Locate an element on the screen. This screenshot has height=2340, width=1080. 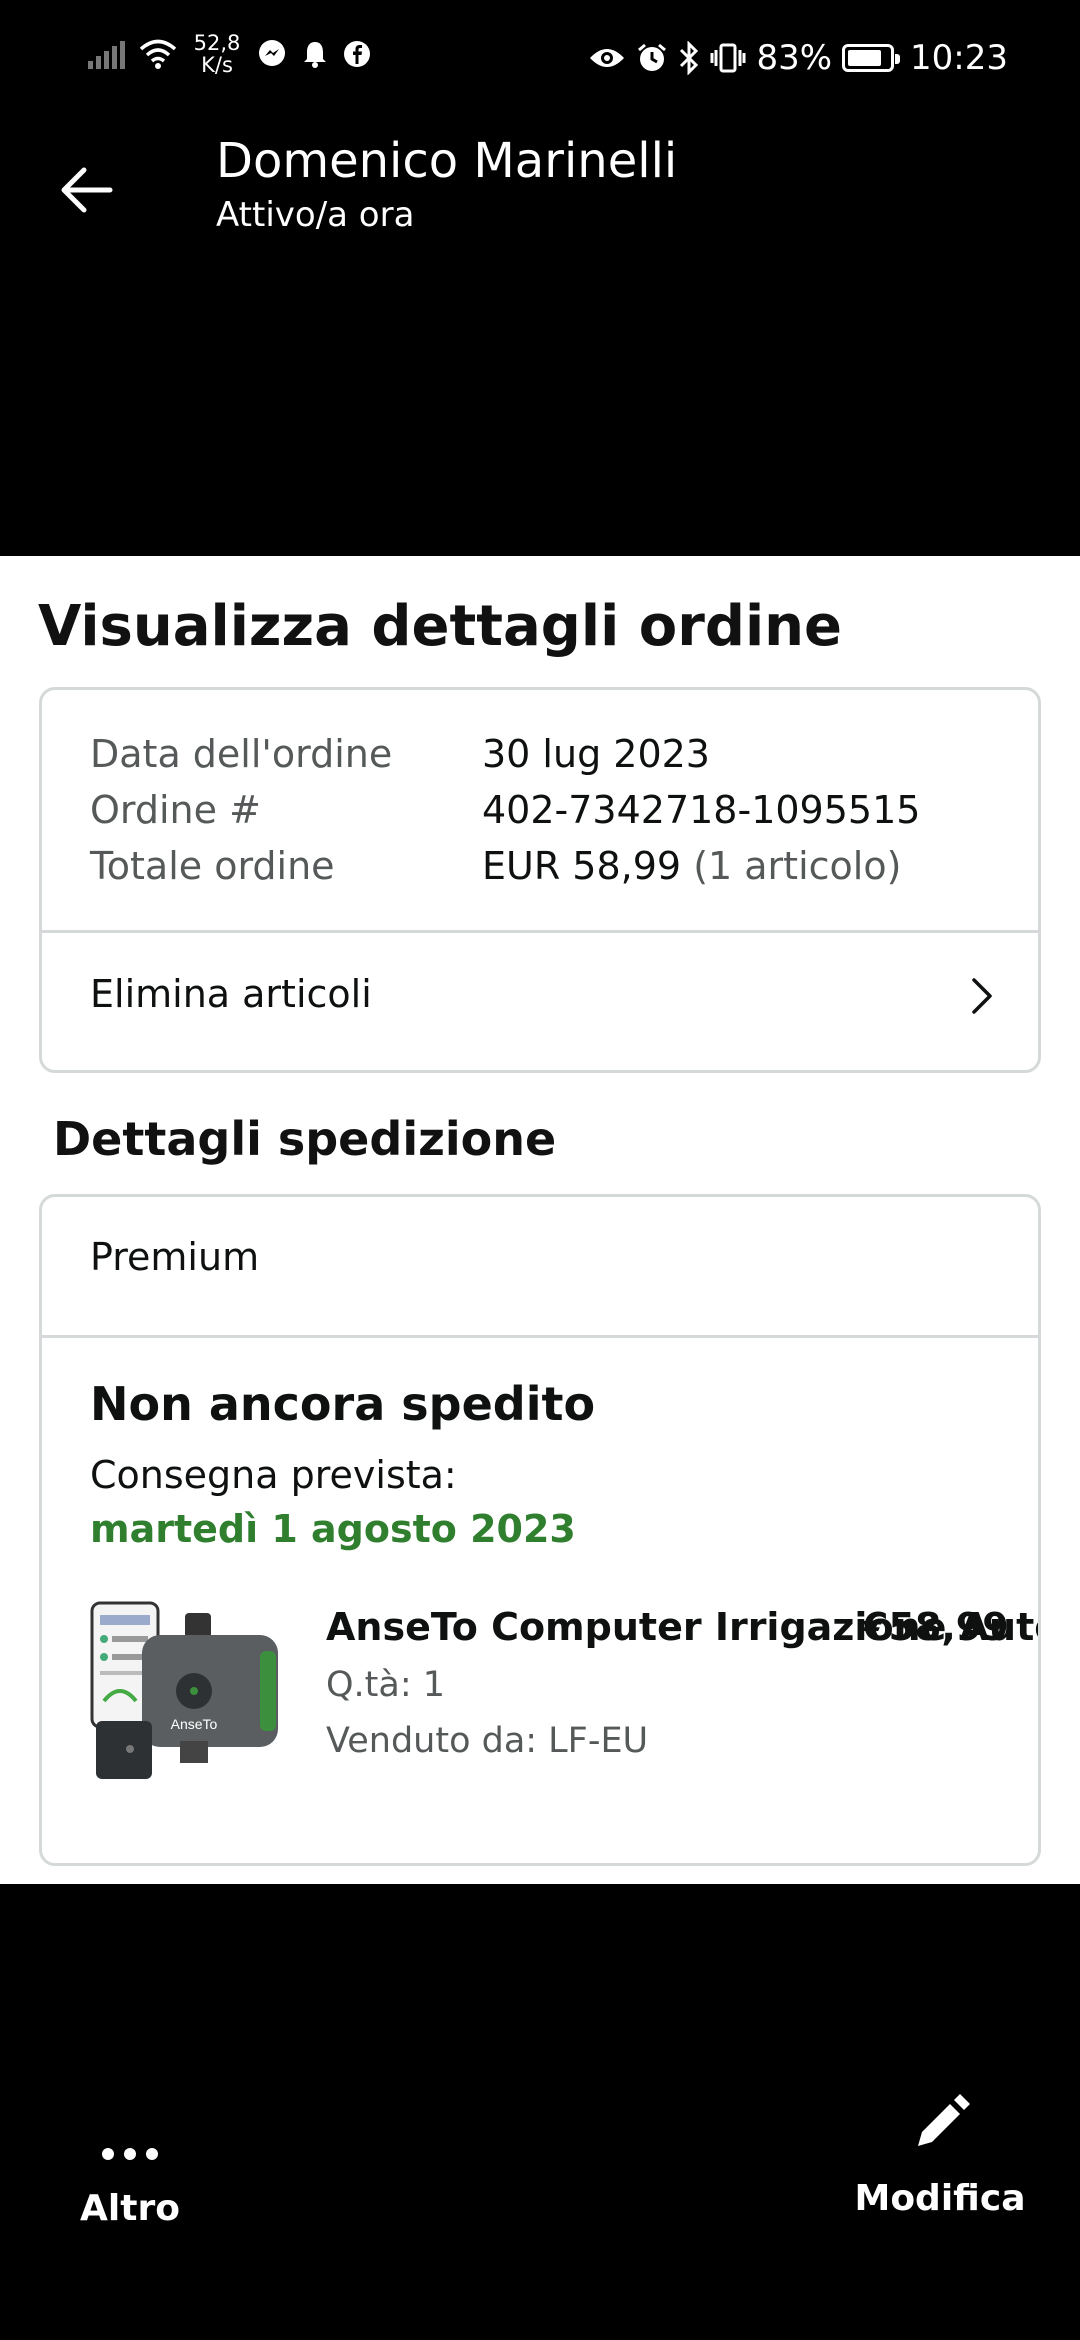
order-item-count: (1 articolo) is located at coordinates (797, 866).